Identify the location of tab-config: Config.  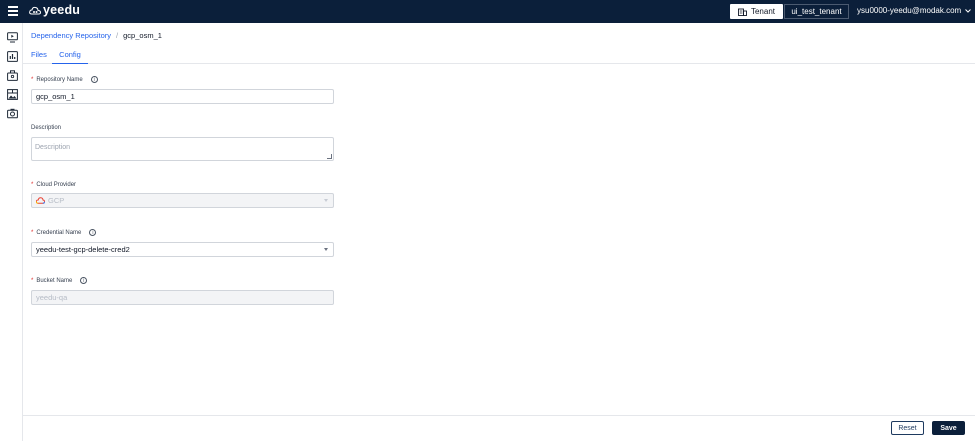
(70, 57).